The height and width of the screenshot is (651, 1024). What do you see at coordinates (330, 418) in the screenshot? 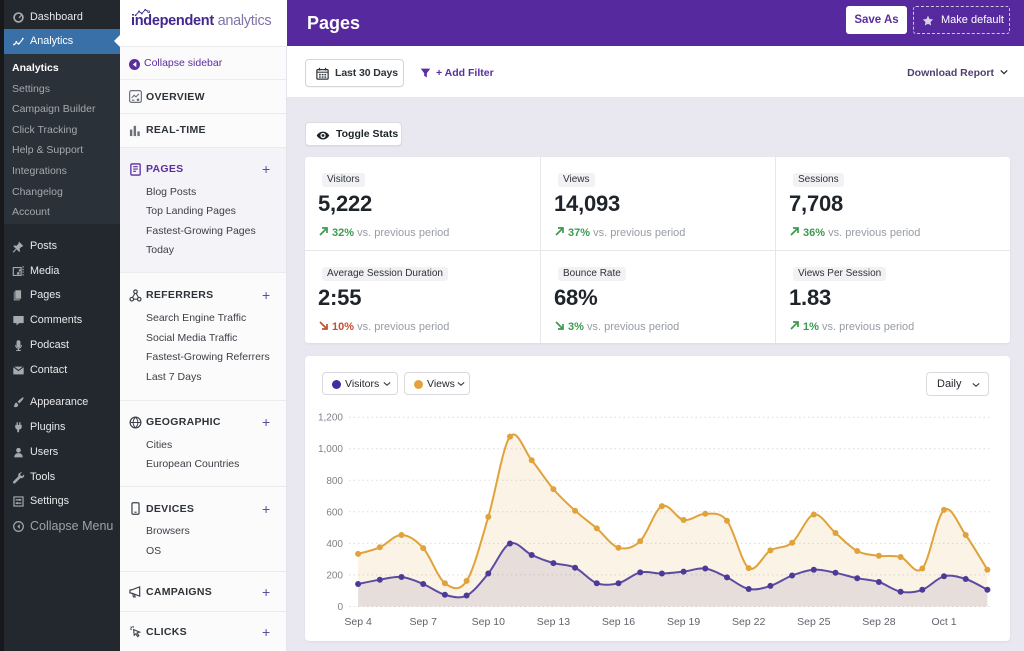
I see `svg-text: 1,200` at bounding box center [330, 418].